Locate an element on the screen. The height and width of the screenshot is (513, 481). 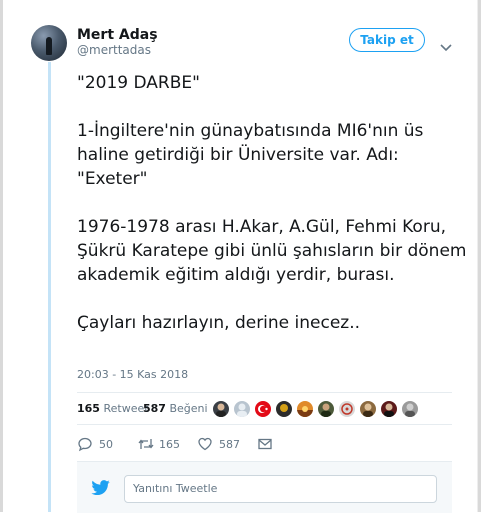
retweet-stat: 165 Retweet is located at coordinates (113, 408).